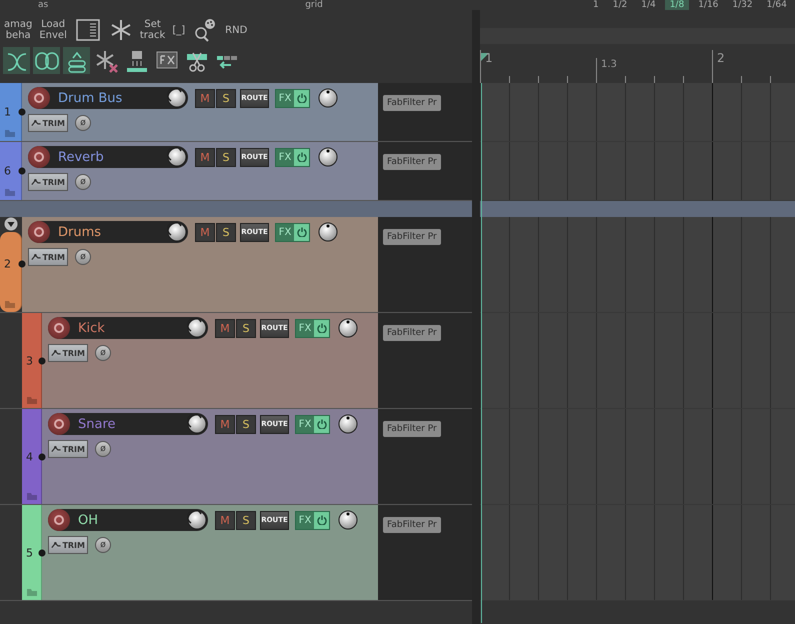  What do you see at coordinates (121, 30) in the screenshot?
I see `snowflake-icon` at bounding box center [121, 30].